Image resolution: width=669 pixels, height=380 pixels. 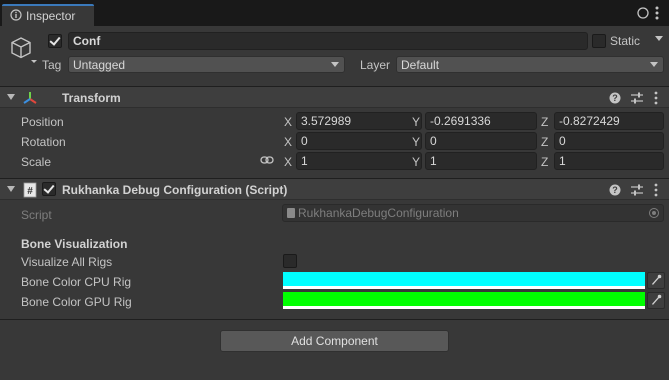 What do you see at coordinates (91, 98) in the screenshot?
I see `transform-title: Transform` at bounding box center [91, 98].